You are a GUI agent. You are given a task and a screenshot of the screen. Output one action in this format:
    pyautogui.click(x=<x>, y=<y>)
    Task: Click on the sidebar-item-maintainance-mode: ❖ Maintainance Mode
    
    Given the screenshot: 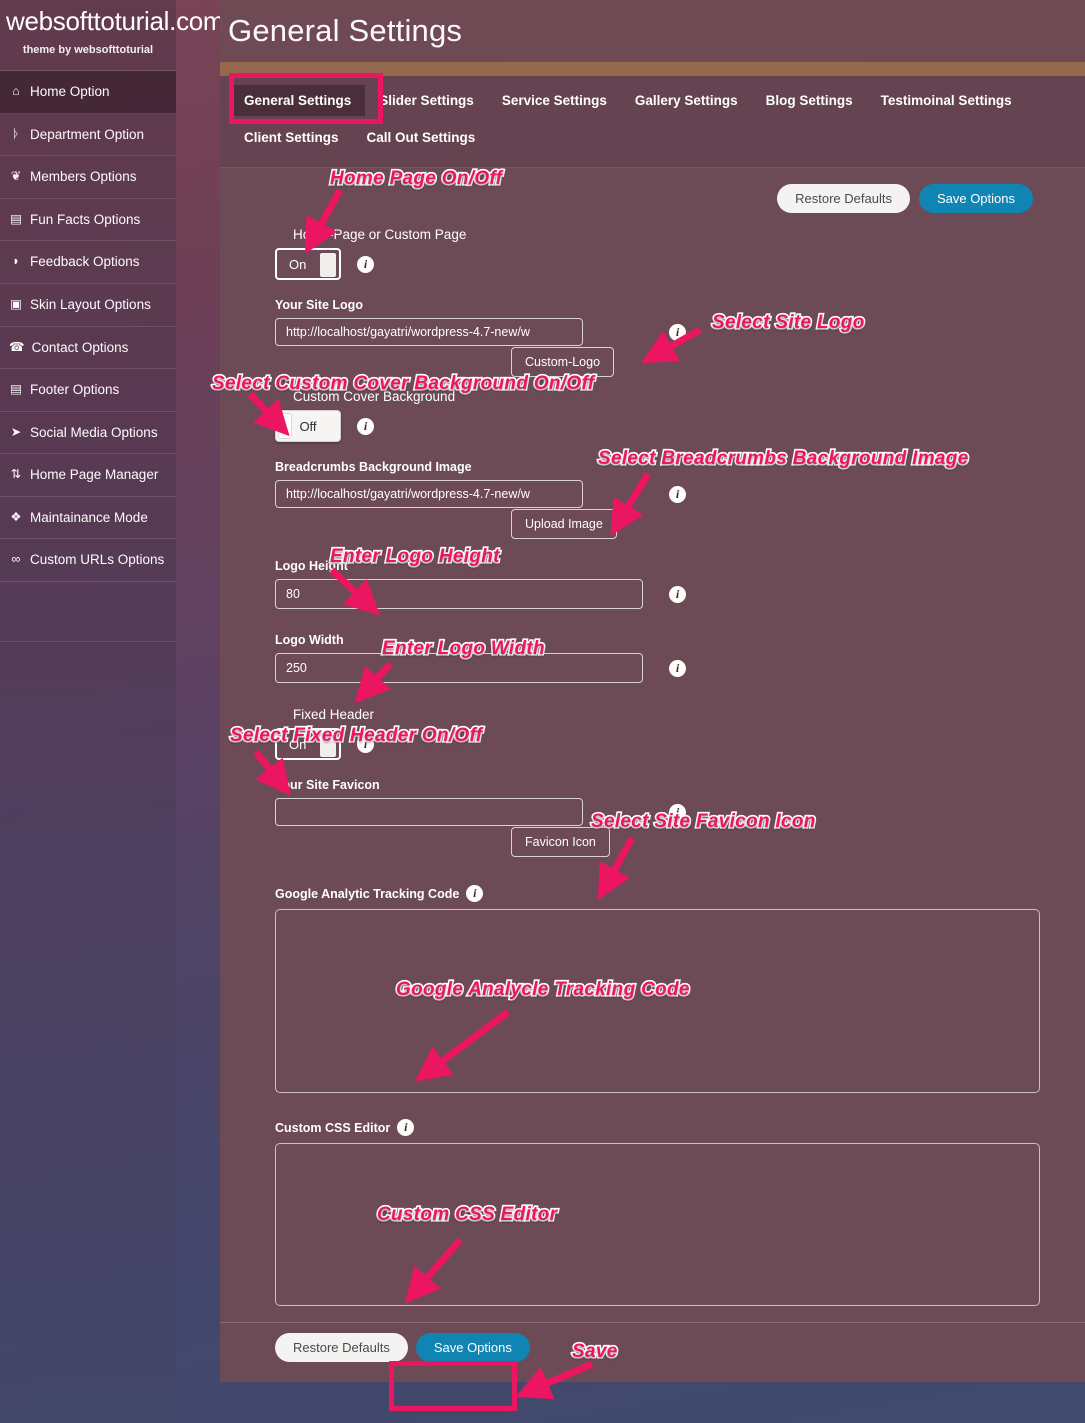 What is the action you would take?
    pyautogui.click(x=88, y=518)
    